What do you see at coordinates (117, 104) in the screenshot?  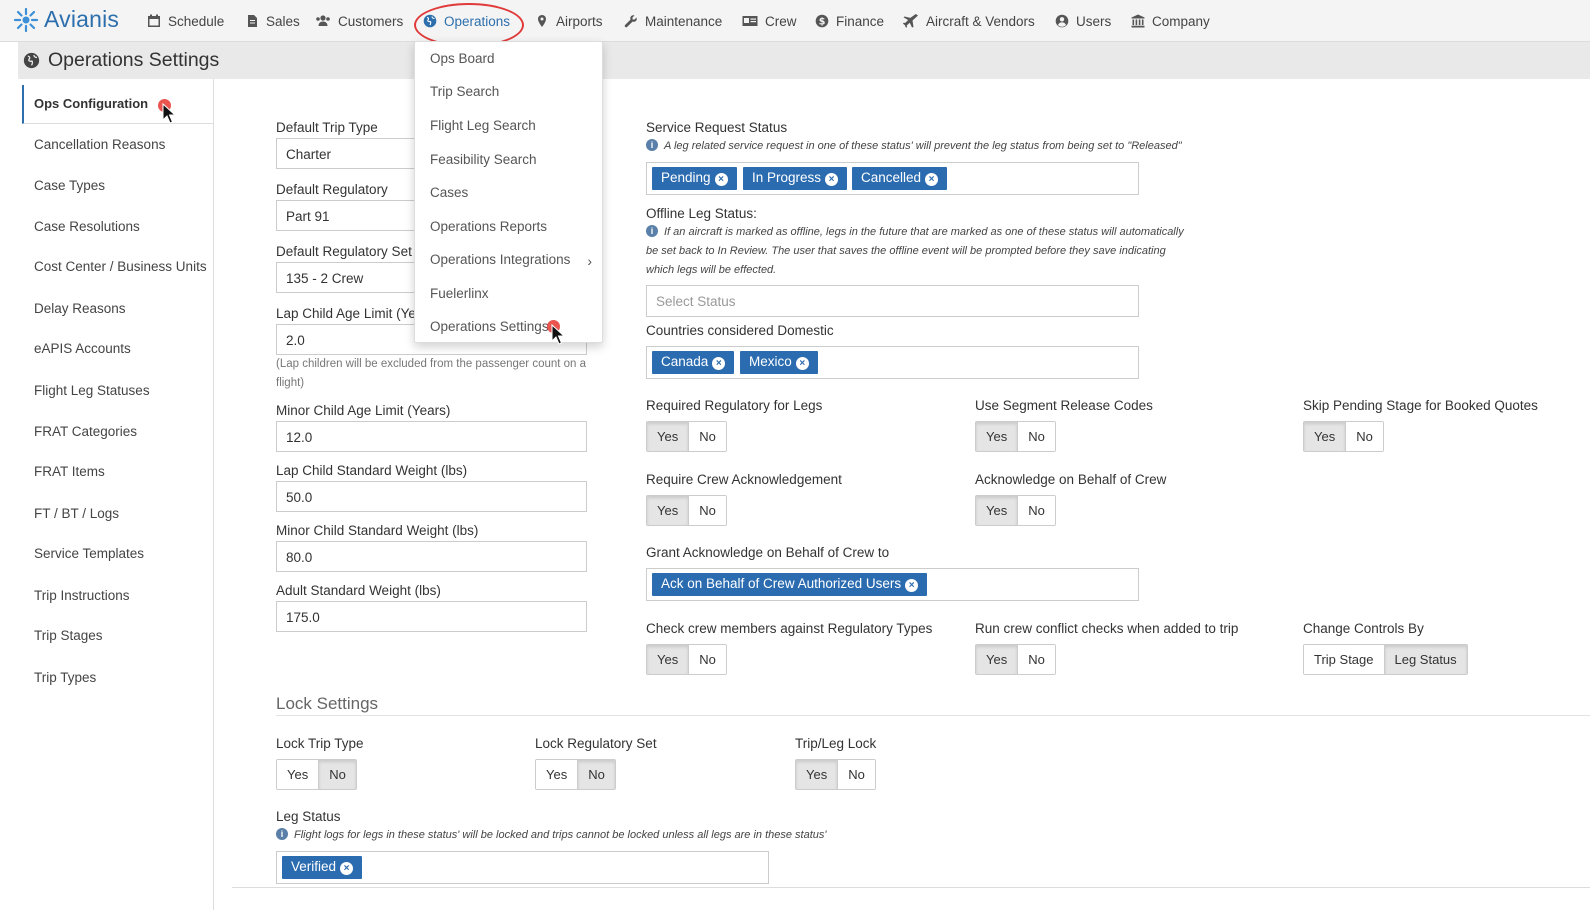 I see `sidebar-item-ops-configuration: Ops Configuration` at bounding box center [117, 104].